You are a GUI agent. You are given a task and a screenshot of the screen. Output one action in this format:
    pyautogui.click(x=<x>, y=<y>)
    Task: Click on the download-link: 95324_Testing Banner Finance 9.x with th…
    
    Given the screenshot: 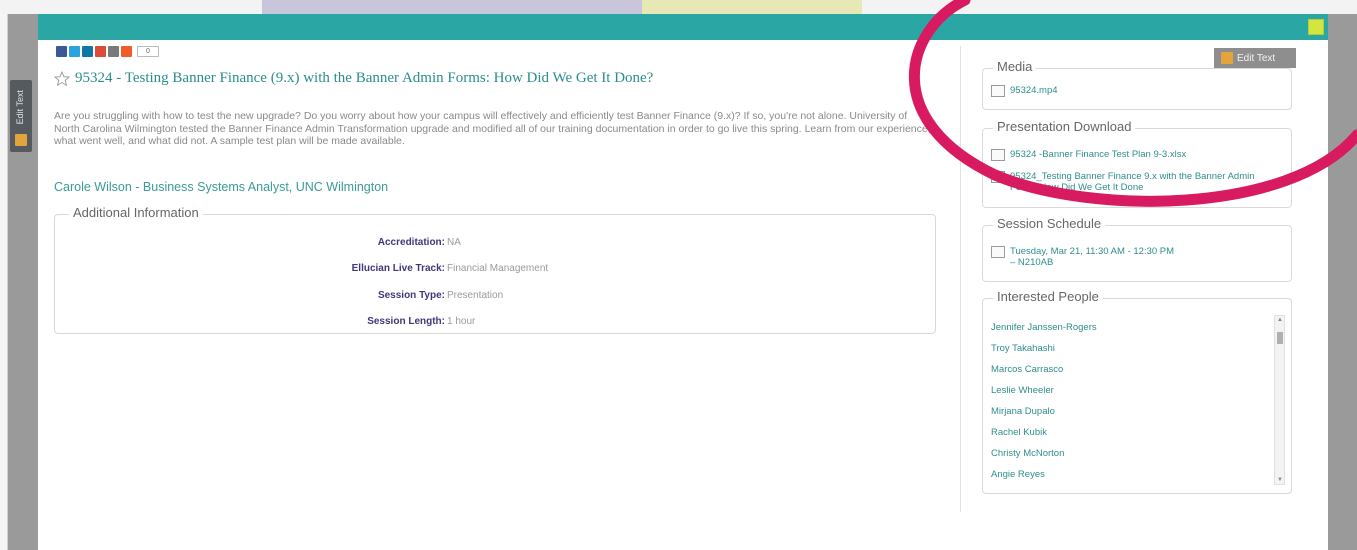 What is the action you would take?
    pyautogui.click(x=1131, y=182)
    